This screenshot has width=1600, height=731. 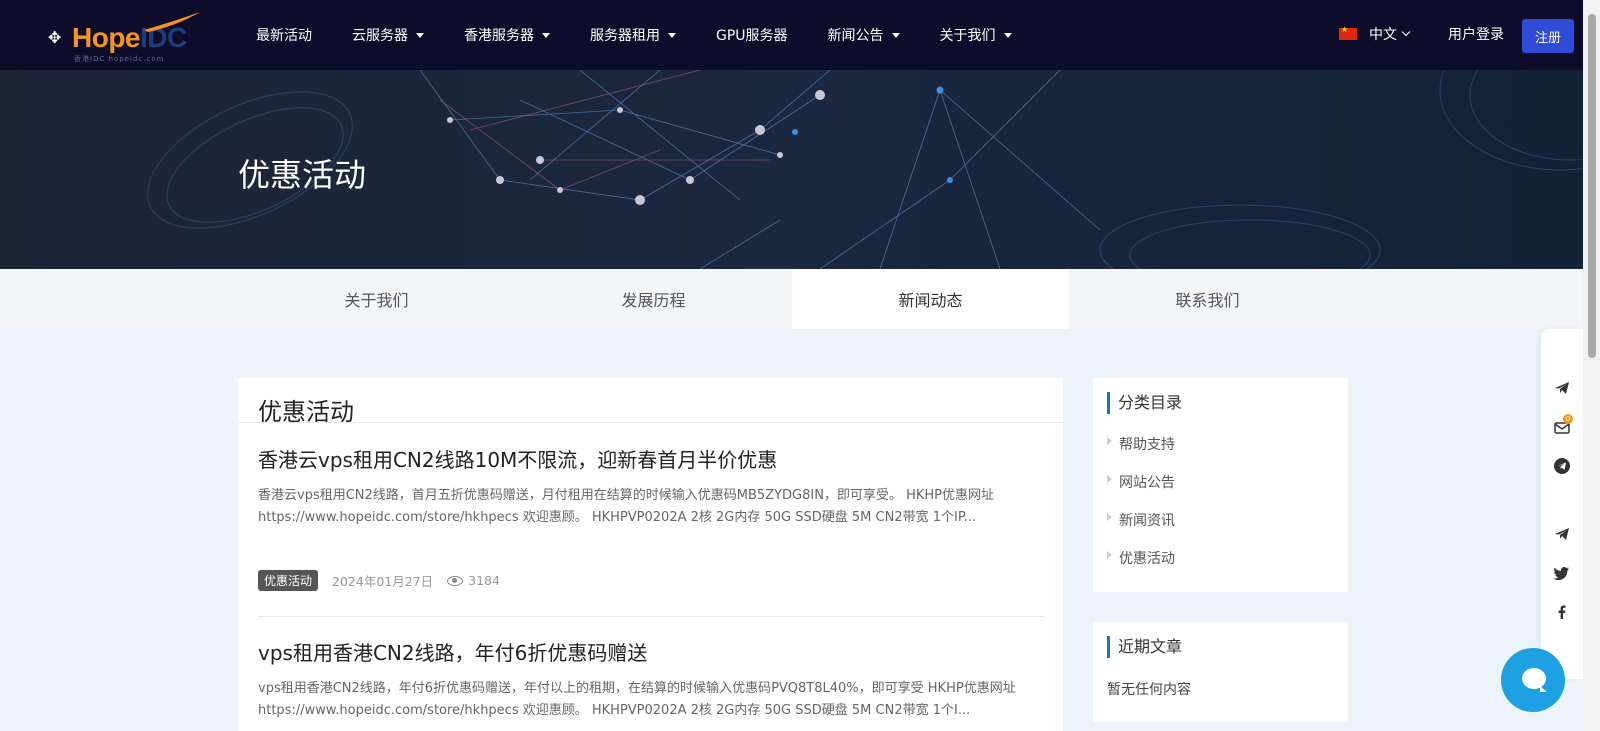 I want to click on move-cross-icon: ✥, so click(x=55, y=37).